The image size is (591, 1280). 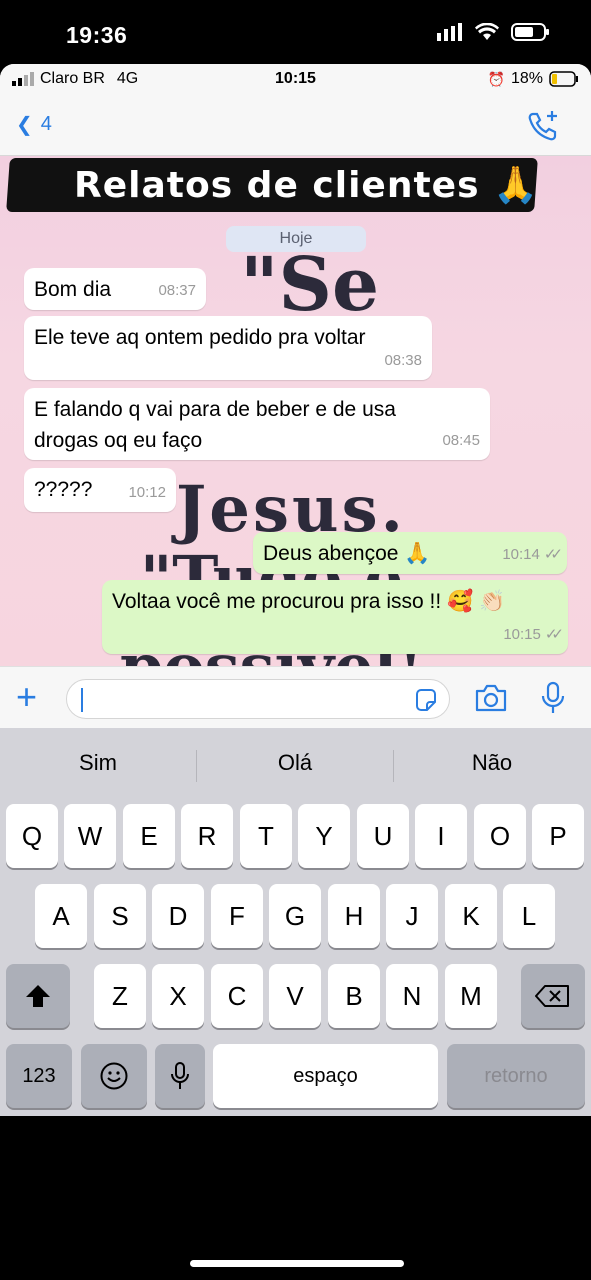 What do you see at coordinates (26, 697) in the screenshot?
I see `plus-icon: +` at bounding box center [26, 697].